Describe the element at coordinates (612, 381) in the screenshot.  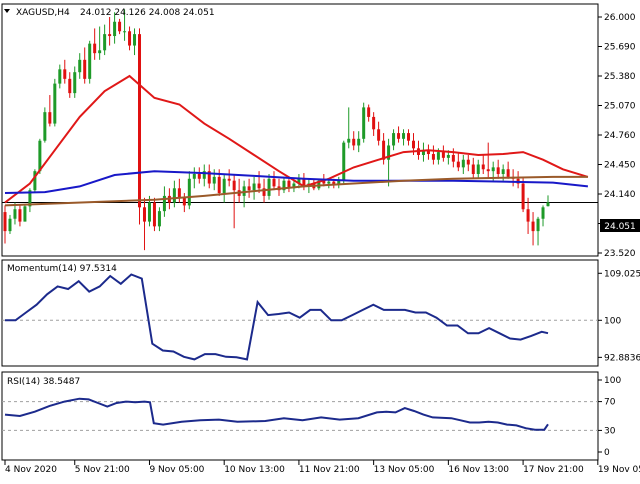
I see `rsi-tick-label: 100` at that location.